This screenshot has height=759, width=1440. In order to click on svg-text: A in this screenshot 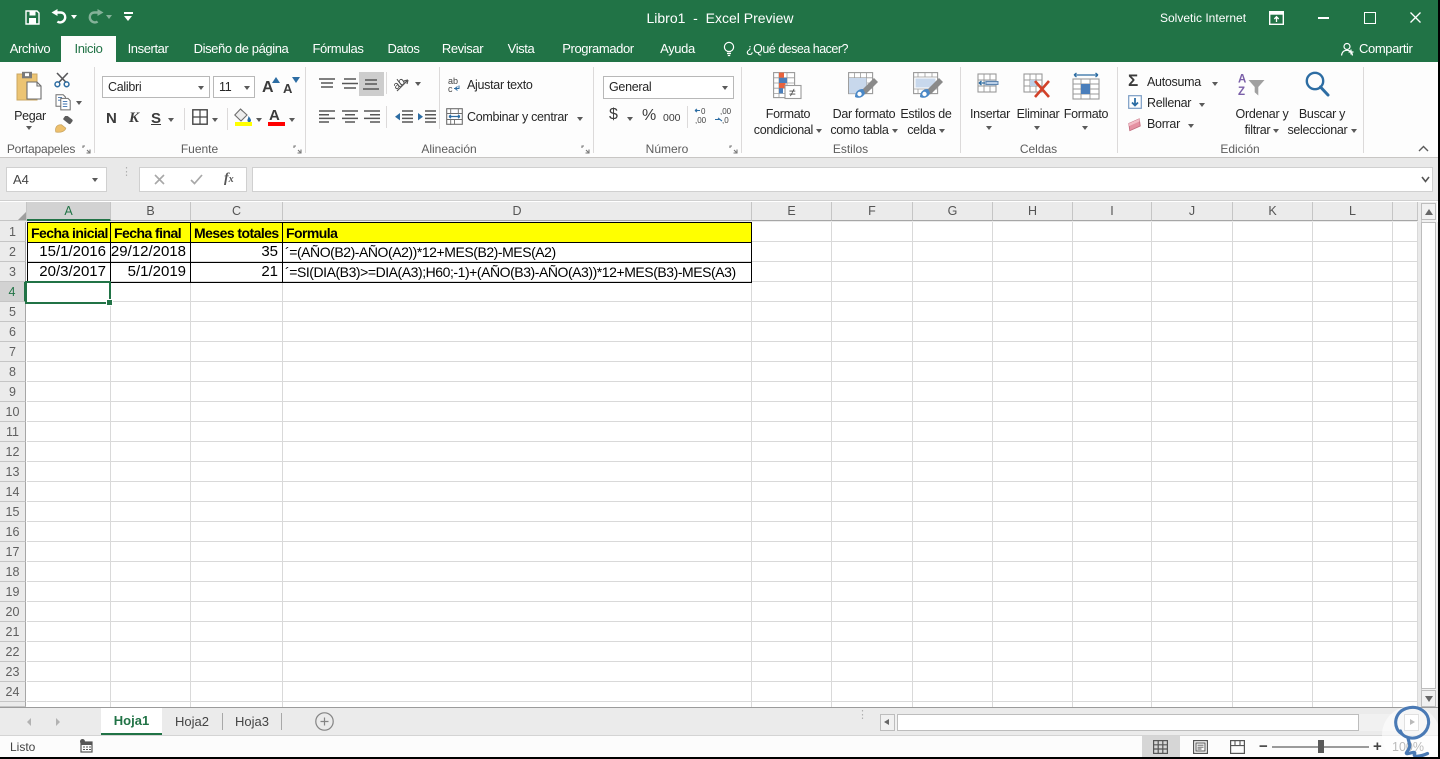, I will do `click(1242, 80)`.